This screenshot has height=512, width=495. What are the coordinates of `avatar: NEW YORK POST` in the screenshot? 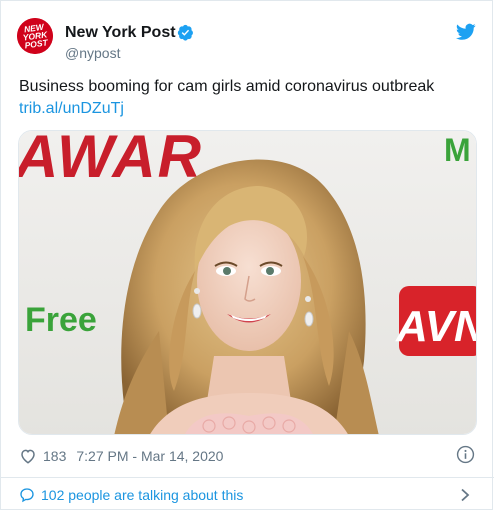 It's located at (35, 36).